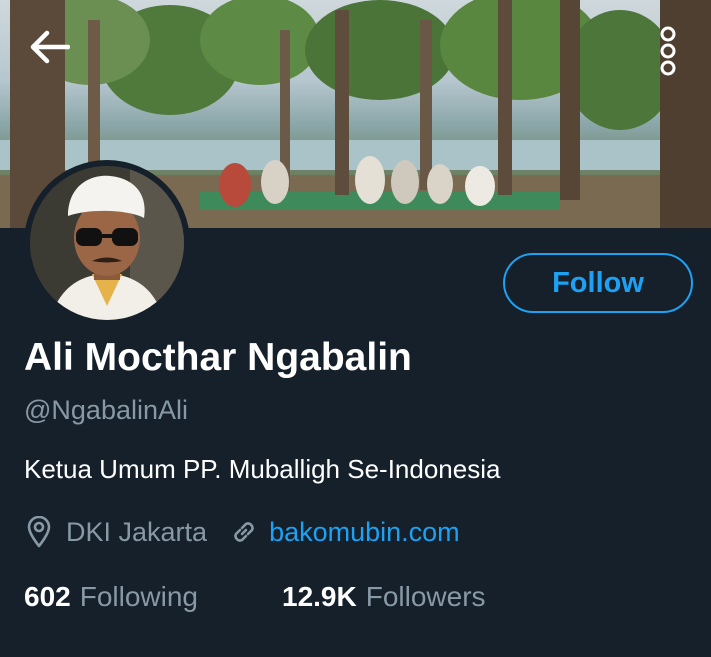  I want to click on following-stat: 602 Following, so click(111, 597).